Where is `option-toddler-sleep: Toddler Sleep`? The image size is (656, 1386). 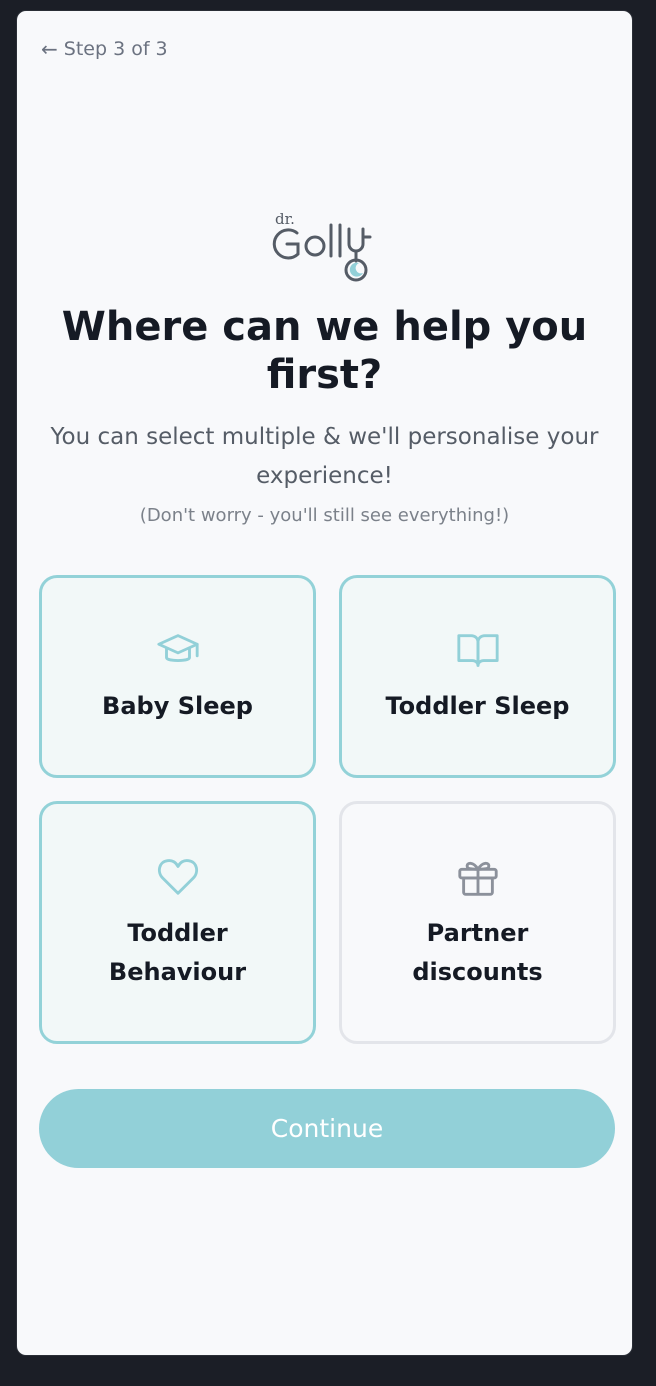
option-toddler-sleep: Toddler Sleep is located at coordinates (477, 676).